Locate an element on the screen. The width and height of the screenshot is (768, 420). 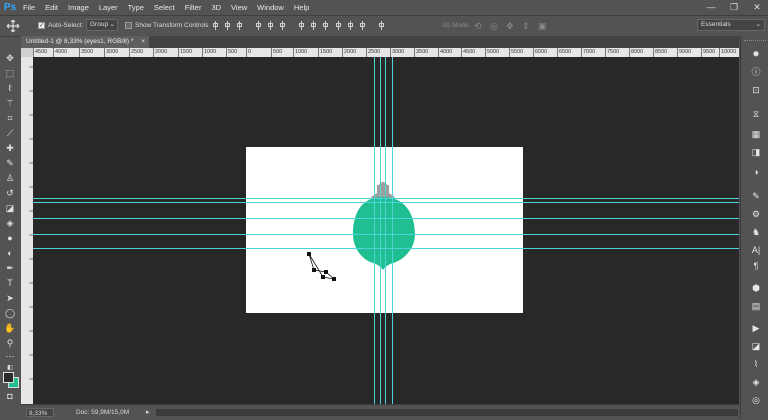
more-tools-icon: ⋯ is located at coordinates (10, 356).